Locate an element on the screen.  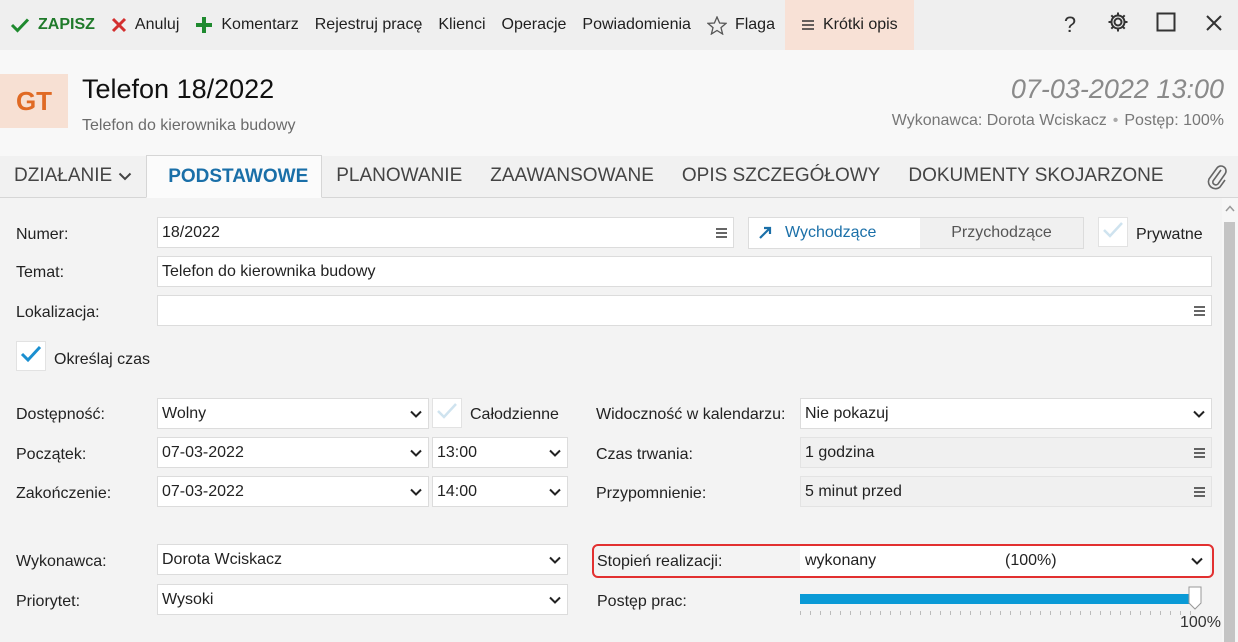
comment-button: Komentarz is located at coordinates (246, 25).